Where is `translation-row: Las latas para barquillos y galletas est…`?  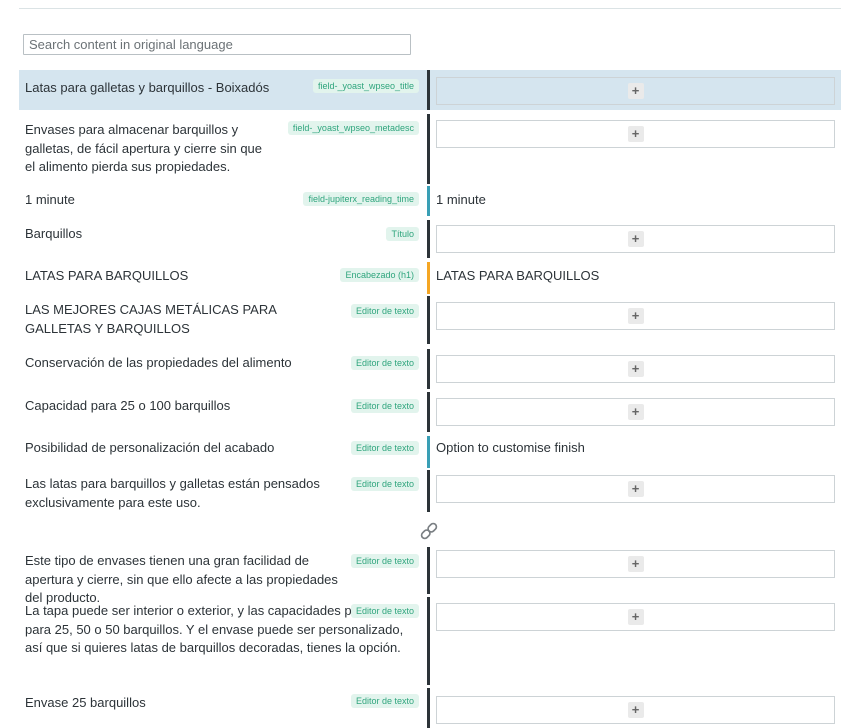
translation-row: Las latas para barquillos y galletas est… is located at coordinates (430, 491).